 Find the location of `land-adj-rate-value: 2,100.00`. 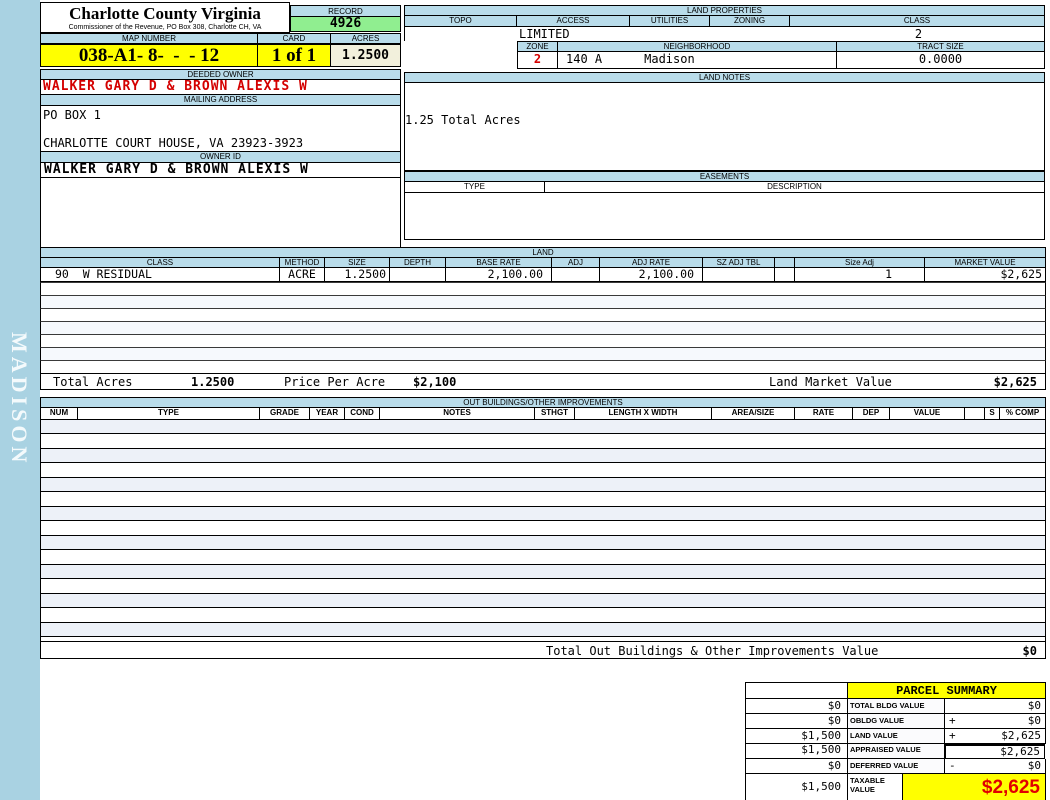

land-adj-rate-value: 2,100.00 is located at coordinates (651, 275).